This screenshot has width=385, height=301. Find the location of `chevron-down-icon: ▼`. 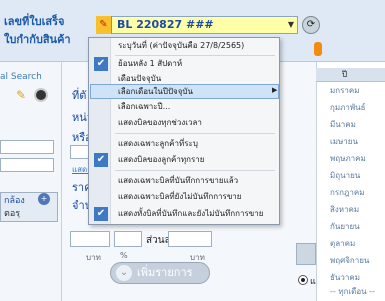

chevron-down-icon: ▼ is located at coordinates (291, 25).